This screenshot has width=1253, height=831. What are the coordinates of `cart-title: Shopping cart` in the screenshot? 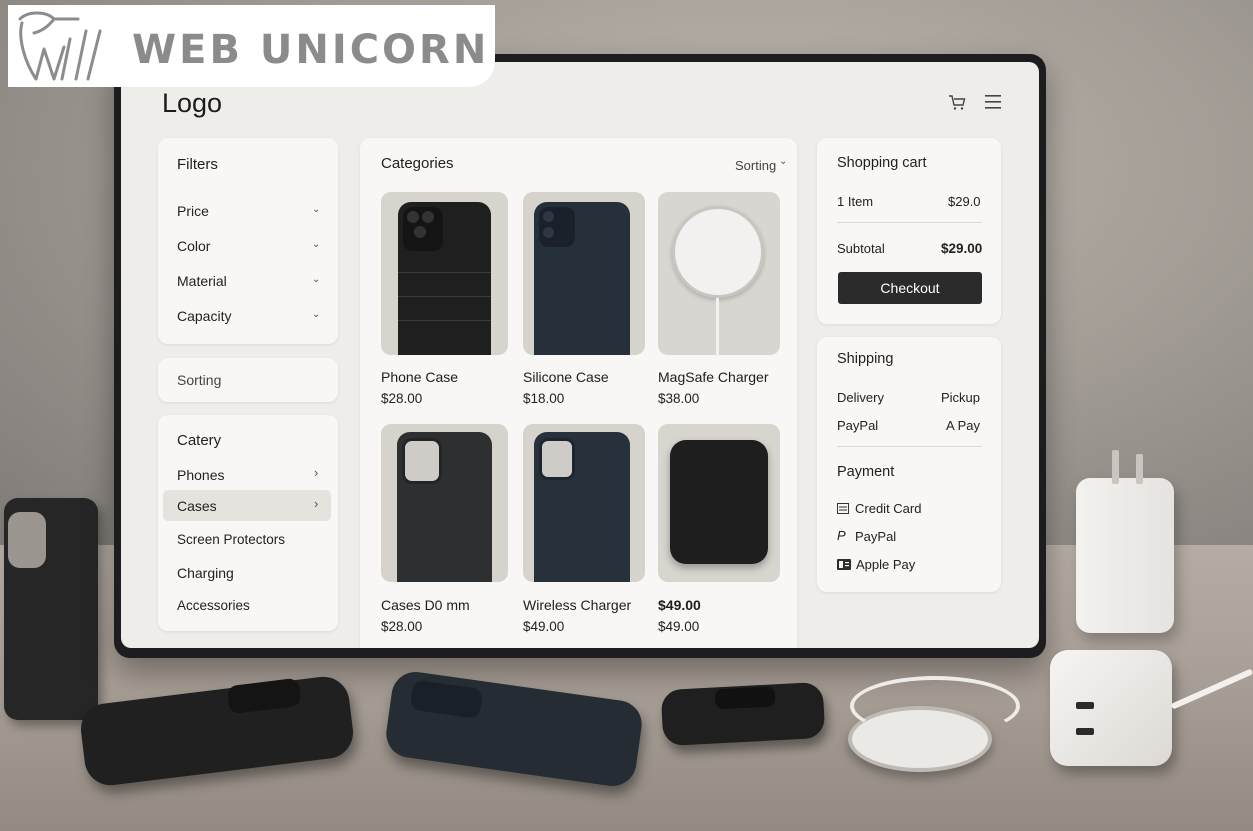 It's located at (882, 163).